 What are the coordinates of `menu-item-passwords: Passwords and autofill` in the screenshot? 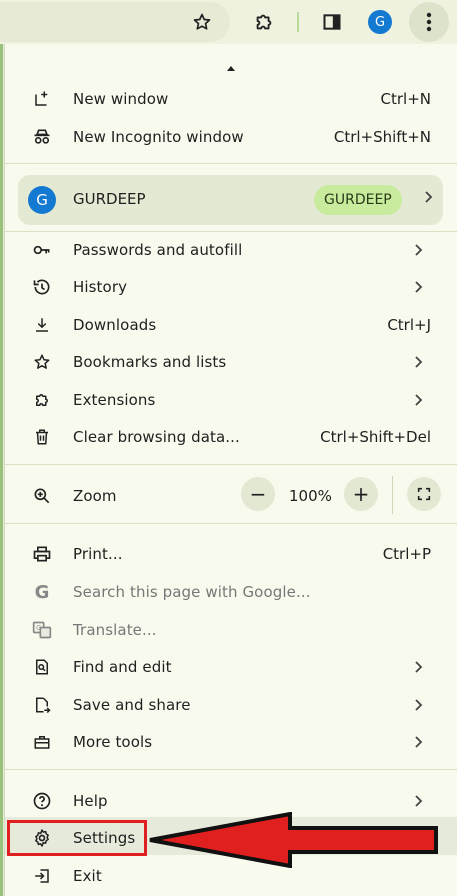 It's located at (231, 250).